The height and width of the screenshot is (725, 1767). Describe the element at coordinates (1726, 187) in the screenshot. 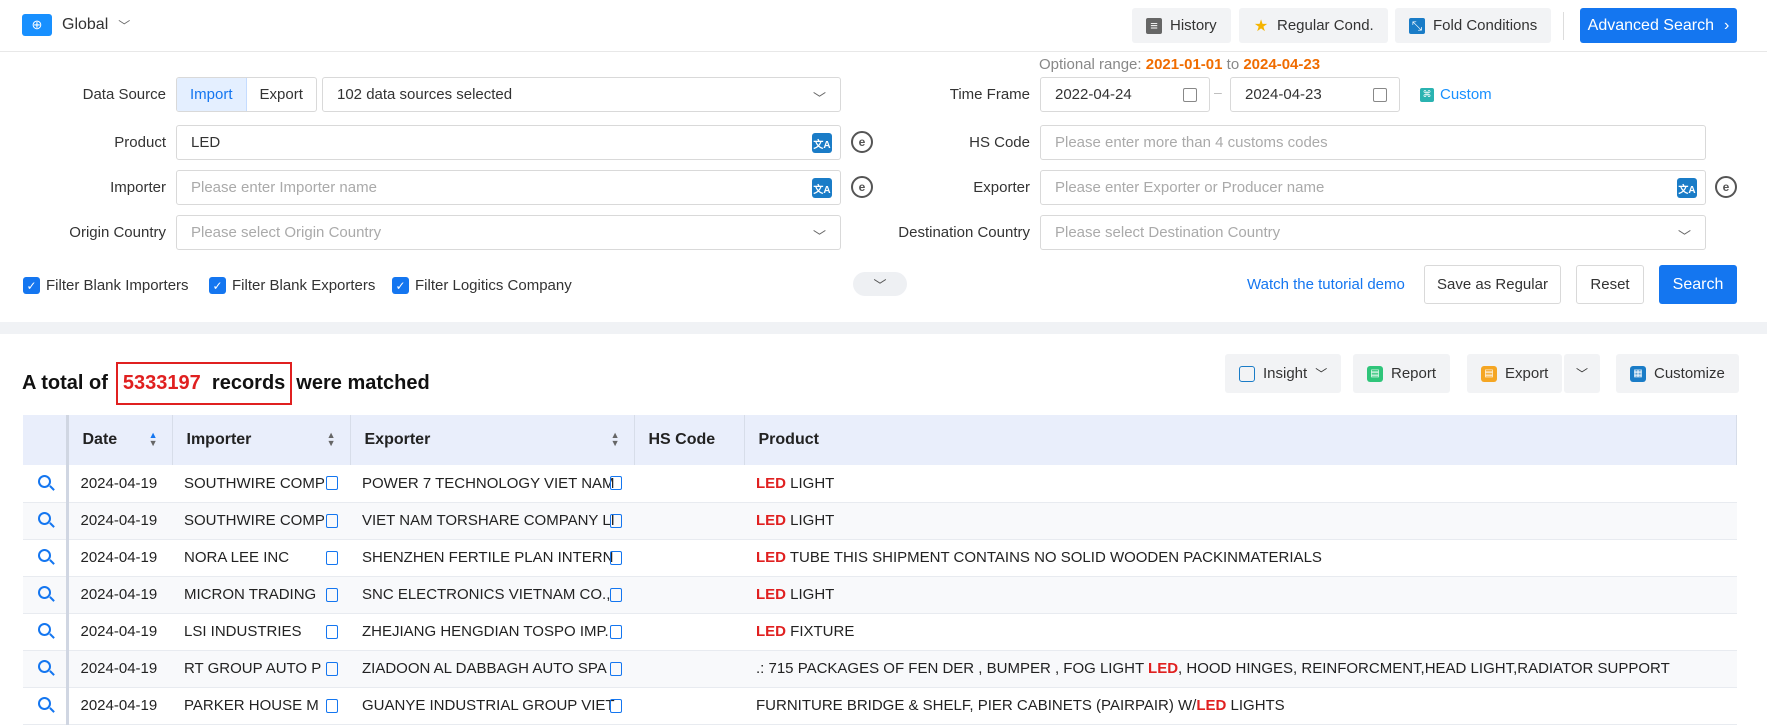

I see `related-search-icon: e` at that location.